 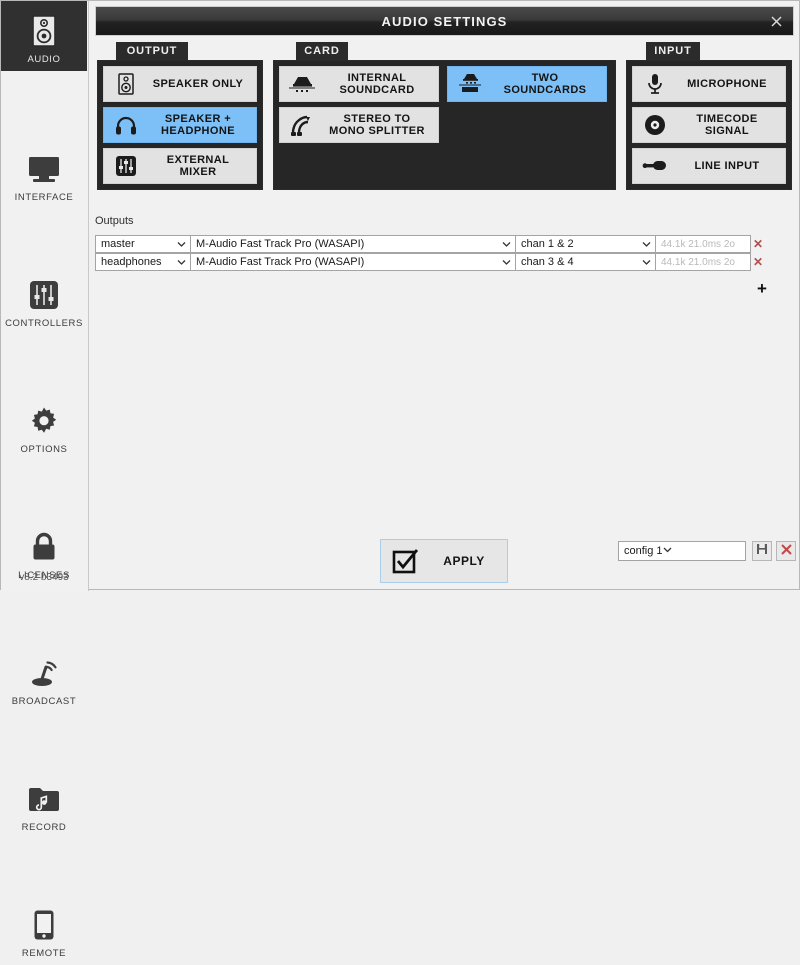 What do you see at coordinates (655, 84) in the screenshot?
I see `microphone-icon` at bounding box center [655, 84].